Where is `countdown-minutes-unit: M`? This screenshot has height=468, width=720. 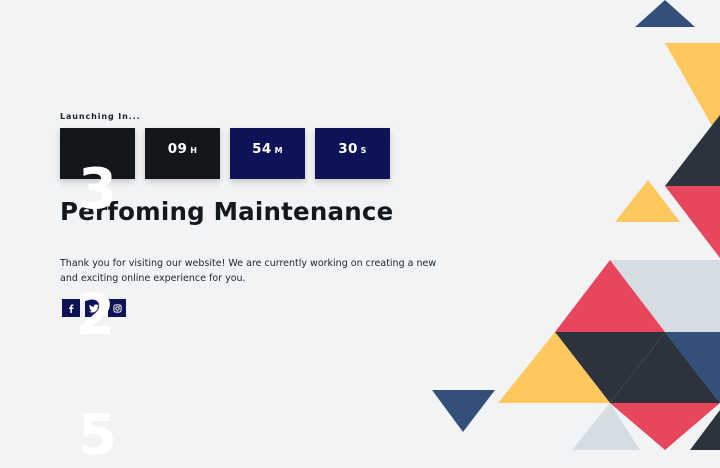
countdown-minutes-unit: M is located at coordinates (278, 150).